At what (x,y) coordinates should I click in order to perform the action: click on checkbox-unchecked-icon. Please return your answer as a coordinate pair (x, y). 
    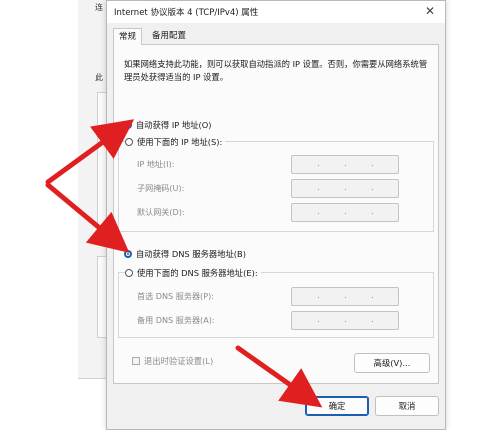
    Looking at the image, I should click on (136, 361).